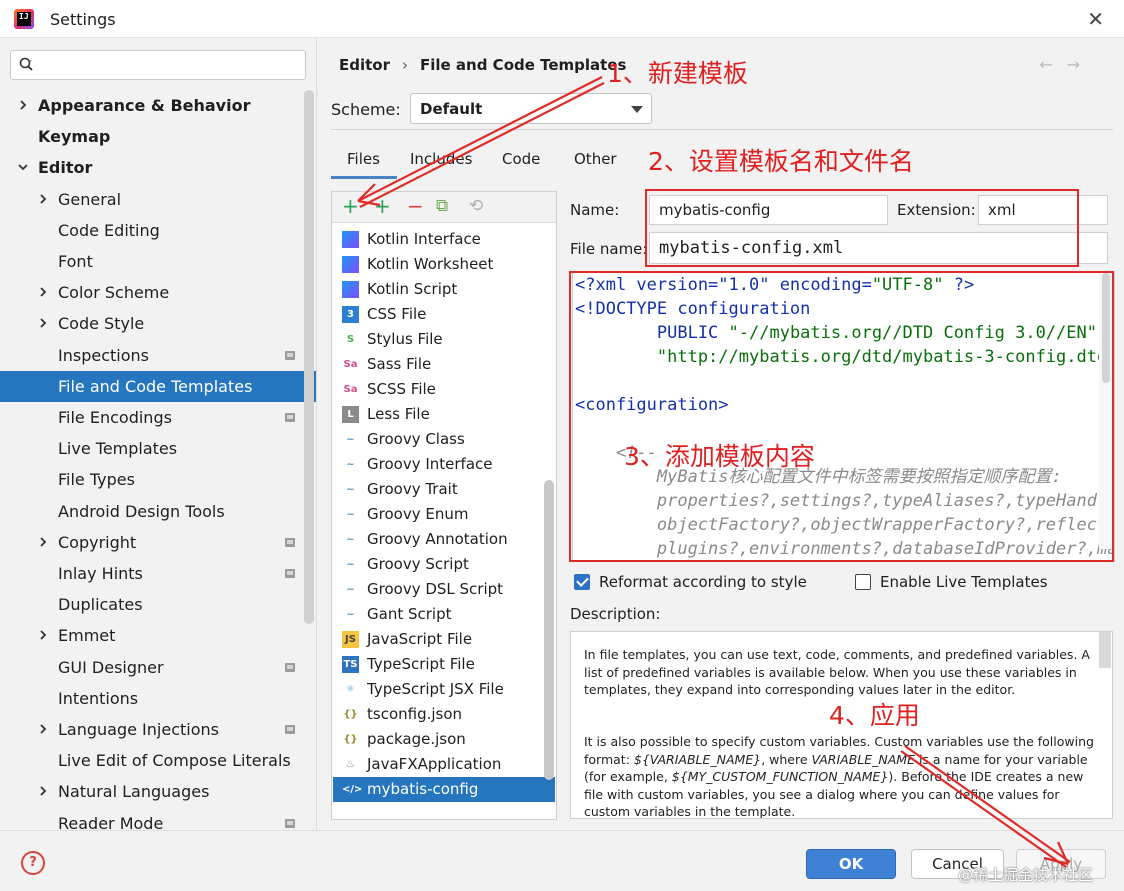 This screenshot has width=1124, height=891. I want to click on template-list-item: Kotlin Worksheet, so click(444, 264).